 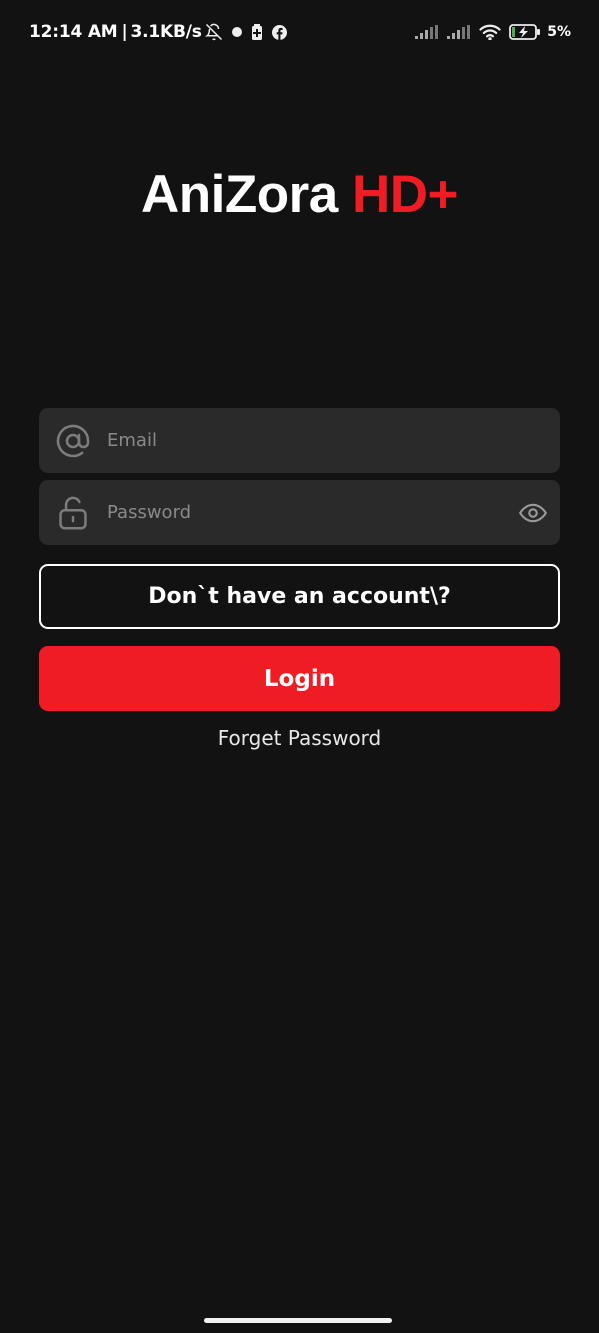 I want to click on bell-off-icon, so click(x=213, y=32).